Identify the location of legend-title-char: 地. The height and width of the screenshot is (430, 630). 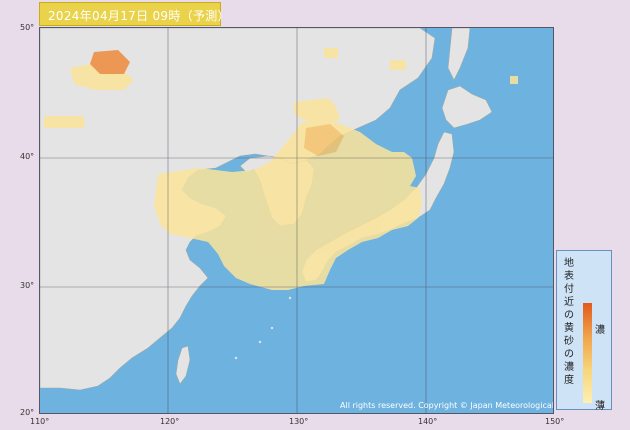
(569, 263).